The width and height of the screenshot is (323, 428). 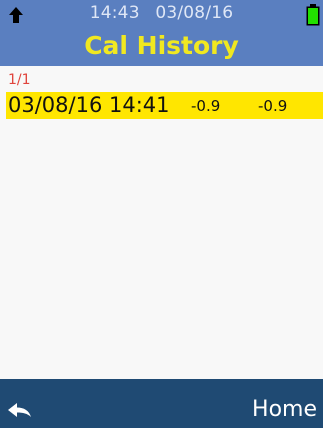 I want to click on list-item: 03/08/16 14:41 -0.9 -0.9, so click(x=164, y=105).